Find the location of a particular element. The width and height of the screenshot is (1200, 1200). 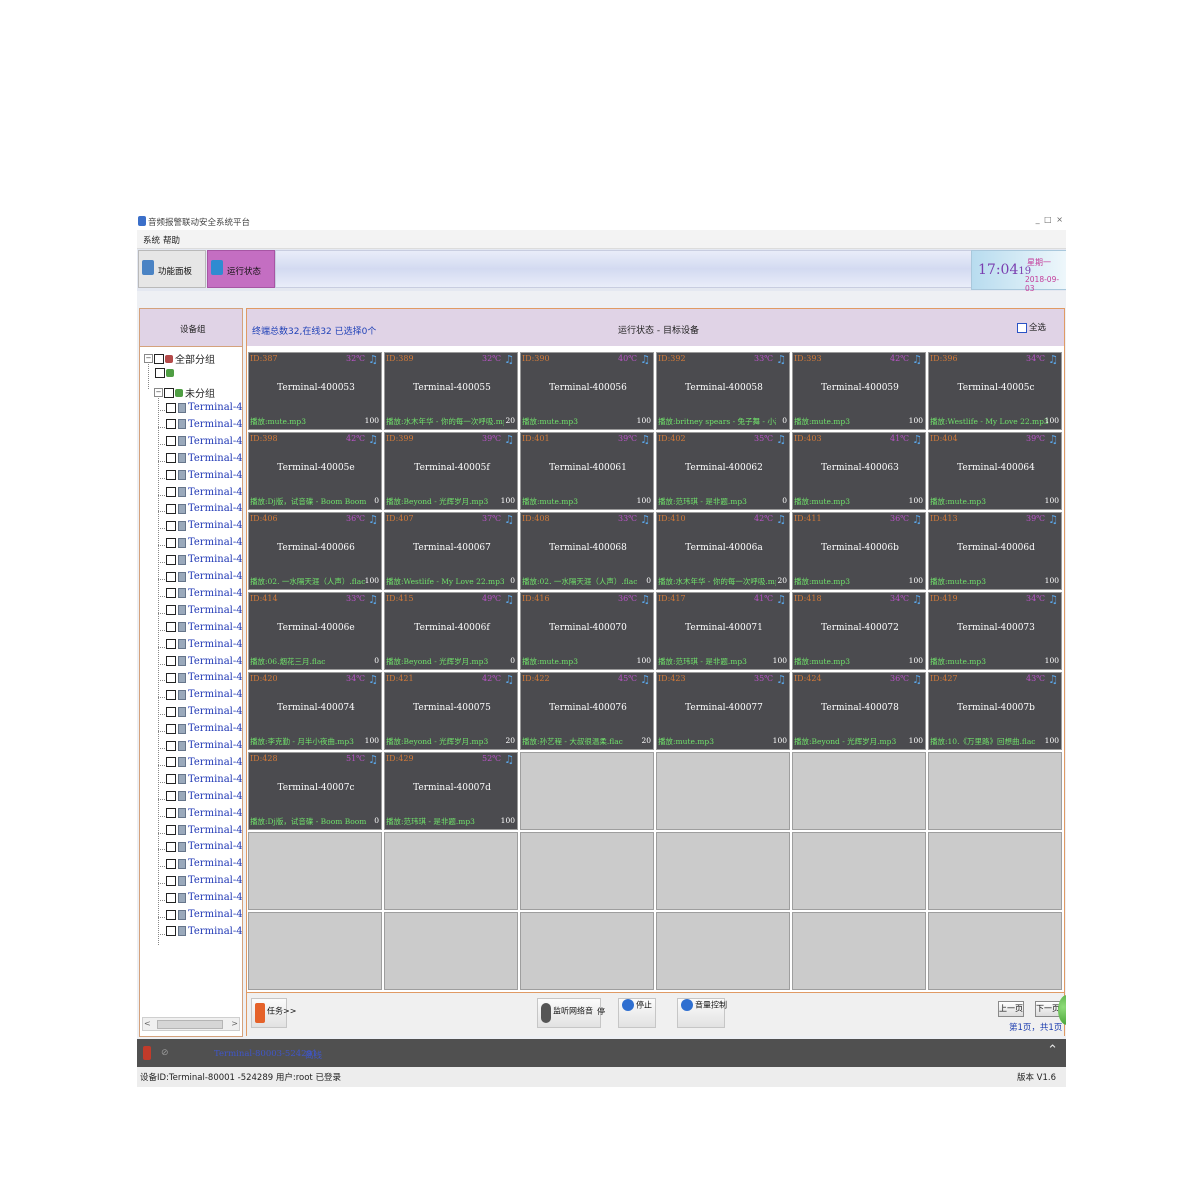

device-card: ID:413 39℃ ♫ Terminal-40006d 播放:mute.mp3 100 is located at coordinates (995, 551).